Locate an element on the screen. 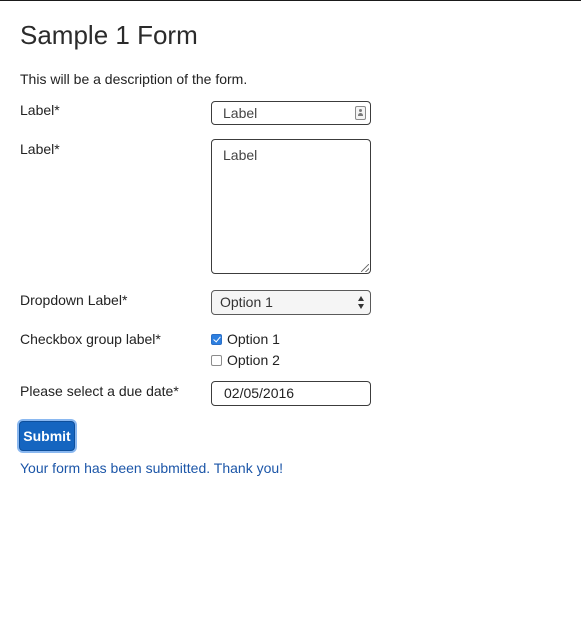  checkbox-option-2: Option 2 is located at coordinates (245, 360).